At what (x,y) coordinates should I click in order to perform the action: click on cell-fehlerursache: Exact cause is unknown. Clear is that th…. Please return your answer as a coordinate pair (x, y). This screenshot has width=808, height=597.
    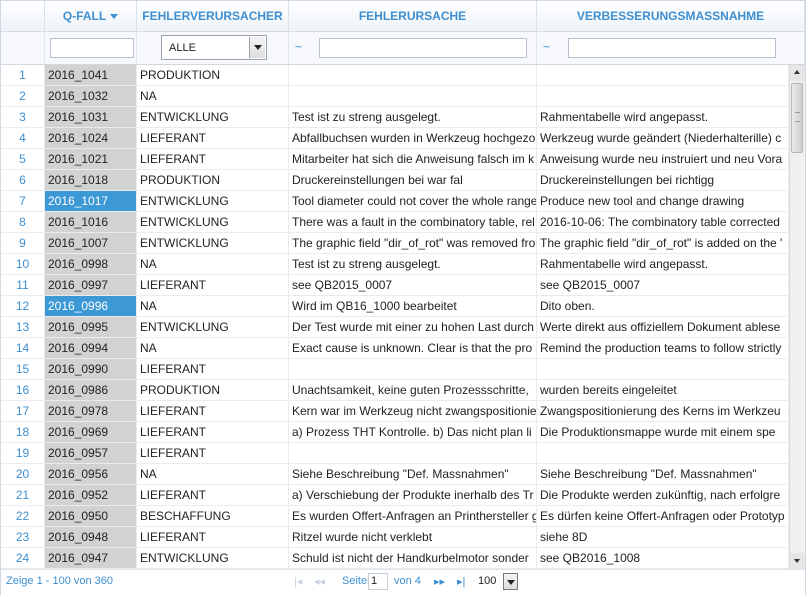
    Looking at the image, I should click on (413, 348).